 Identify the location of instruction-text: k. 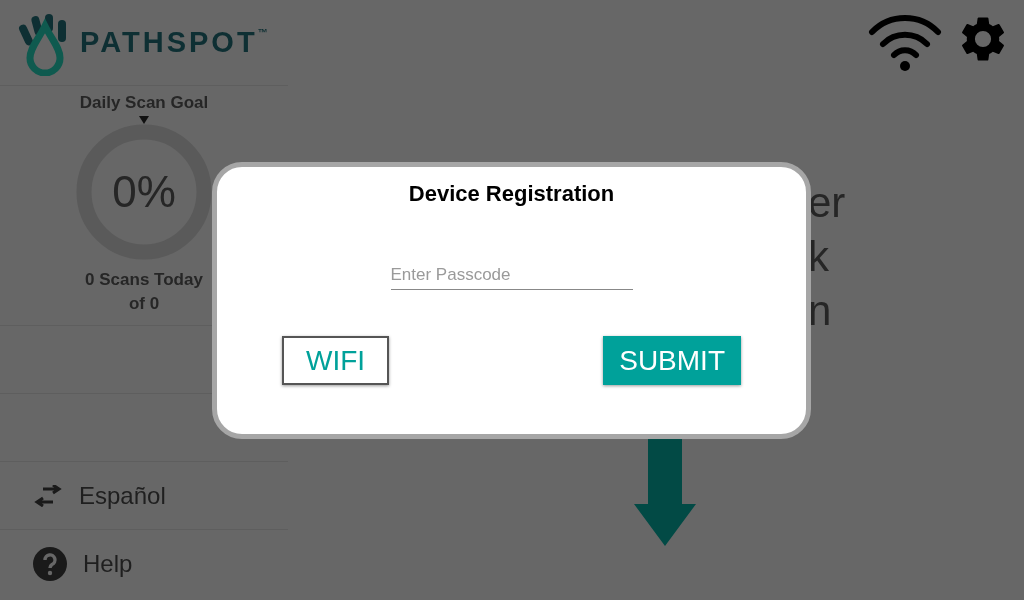
(819, 257).